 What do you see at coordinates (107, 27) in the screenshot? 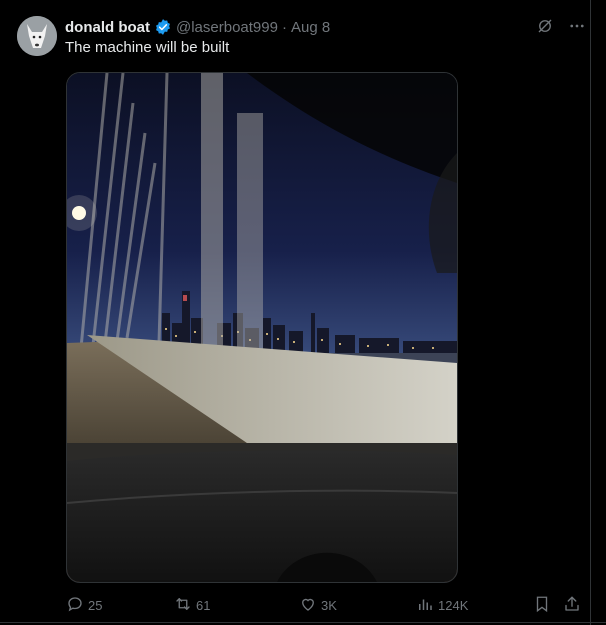
I see `author-name: donald boat` at bounding box center [107, 27].